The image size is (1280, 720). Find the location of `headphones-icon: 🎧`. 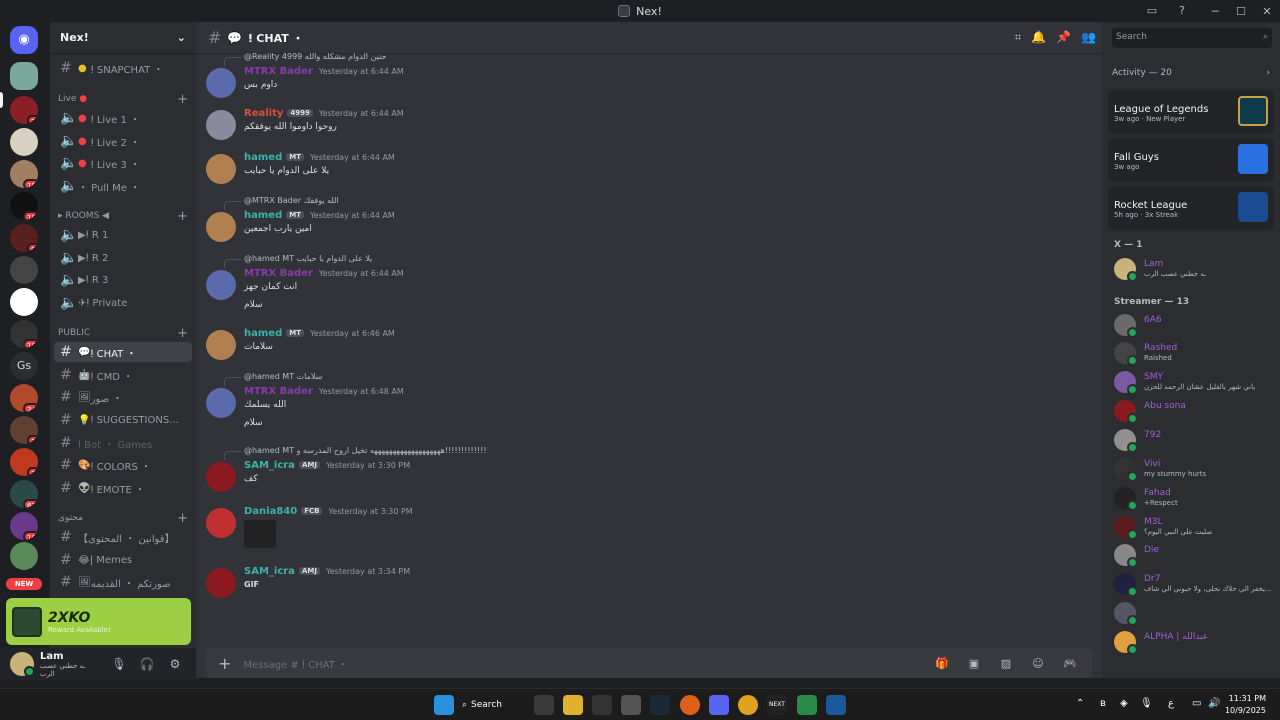

headphones-icon: 🎧 is located at coordinates (147, 664).